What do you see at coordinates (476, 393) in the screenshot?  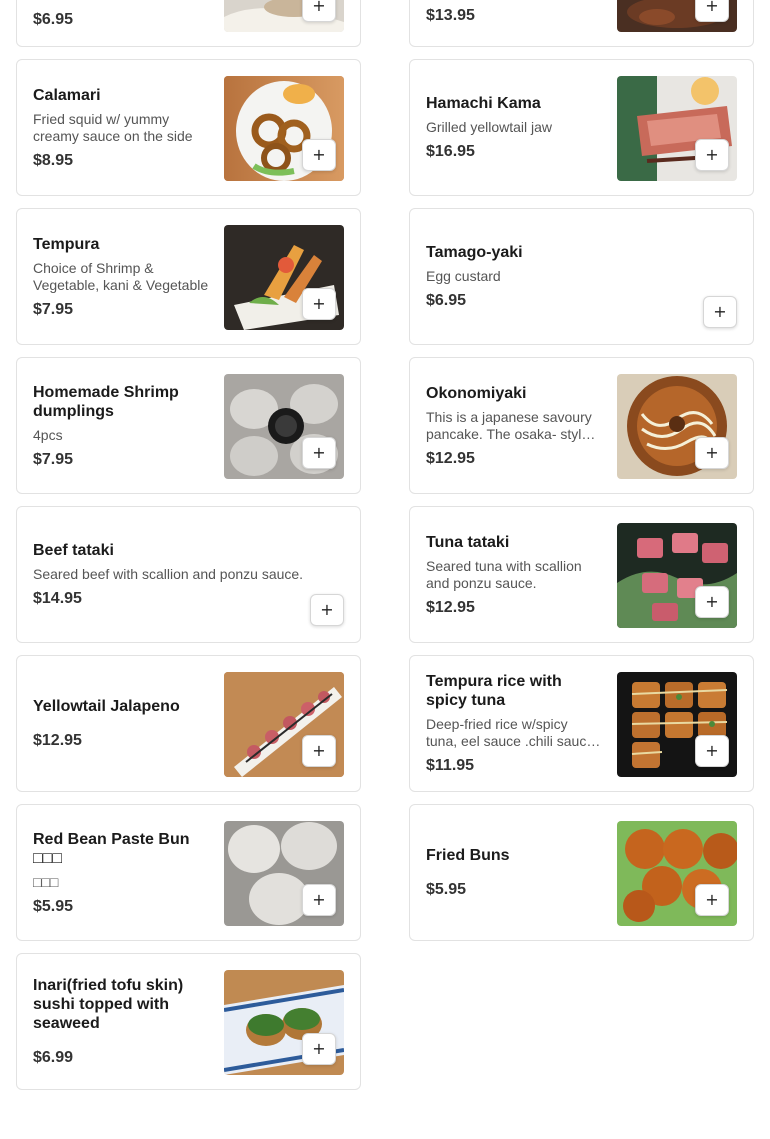 I see `item-title: Okonomiyaki` at bounding box center [476, 393].